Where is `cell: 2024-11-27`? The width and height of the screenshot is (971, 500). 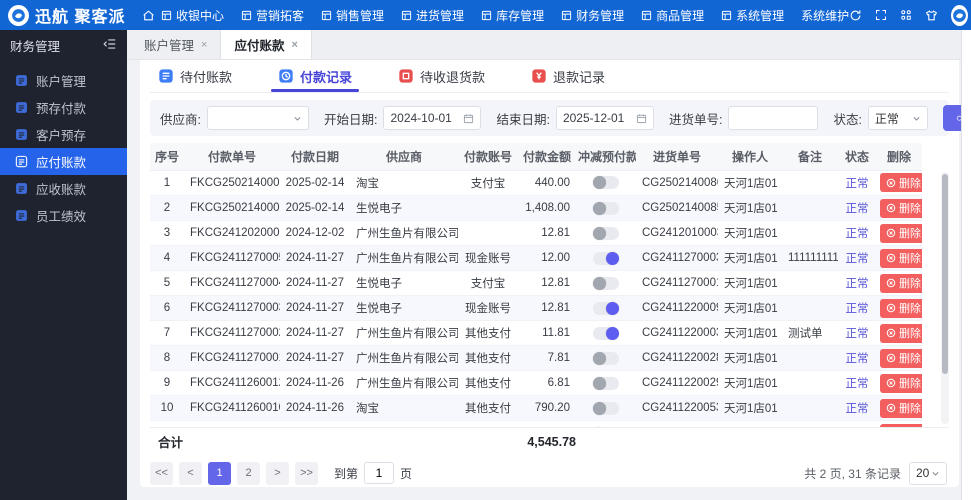 cell: 2024-11-27 is located at coordinates (315, 358).